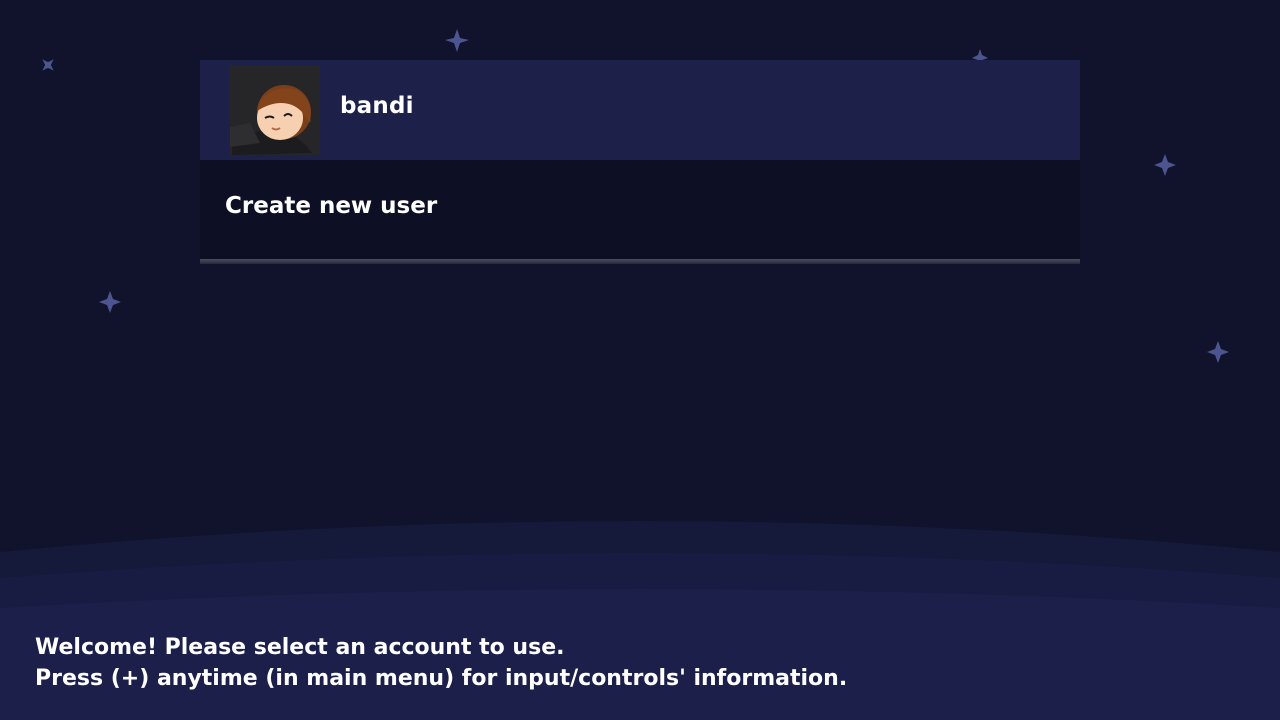 Image resolution: width=1280 pixels, height=720 pixels. I want to click on user-name: bandi, so click(377, 106).